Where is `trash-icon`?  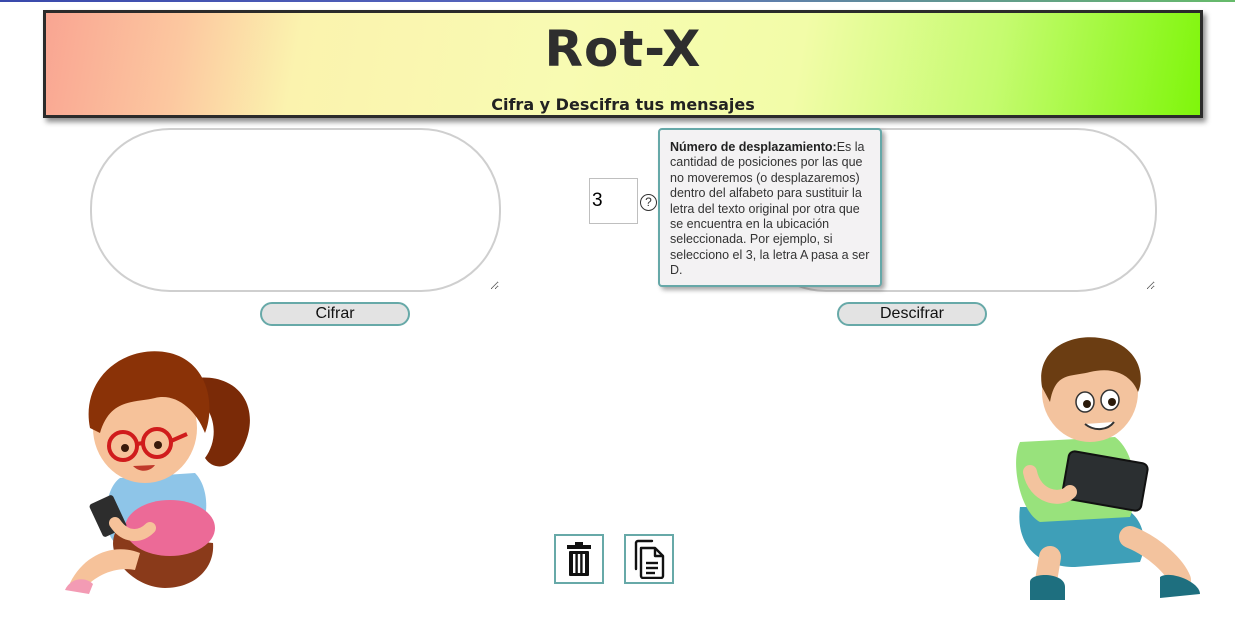 trash-icon is located at coordinates (579, 559).